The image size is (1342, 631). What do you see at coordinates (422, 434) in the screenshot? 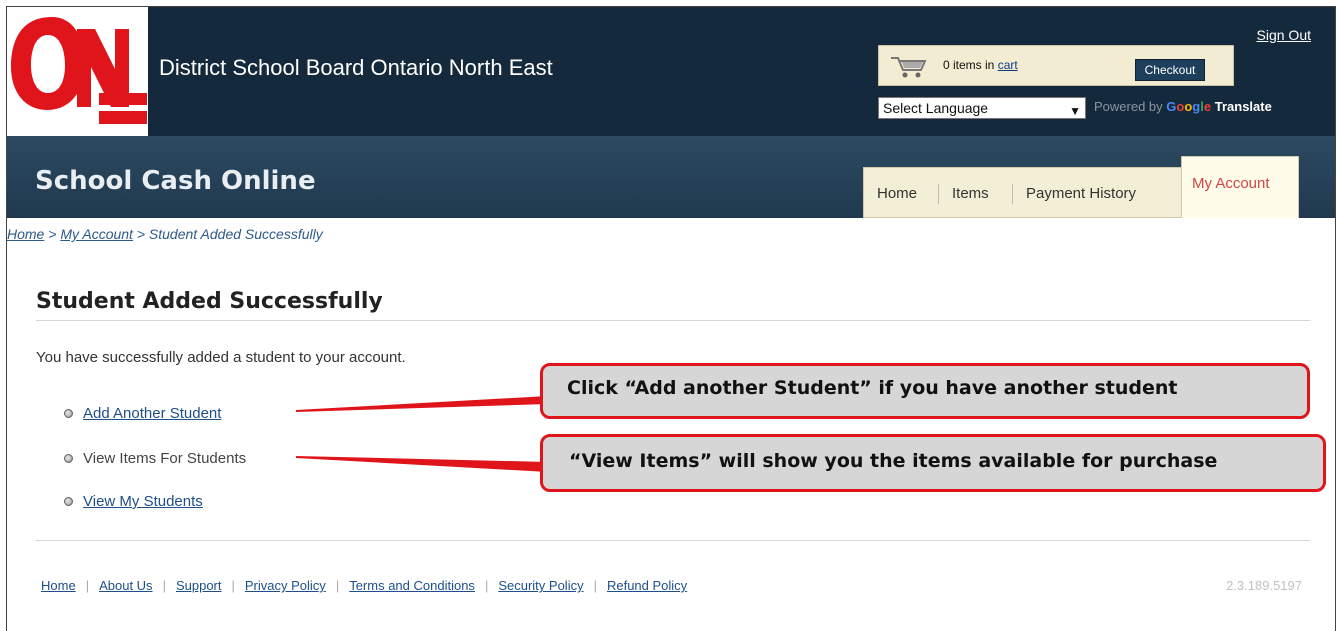
I see `callout-pointers` at bounding box center [422, 434].